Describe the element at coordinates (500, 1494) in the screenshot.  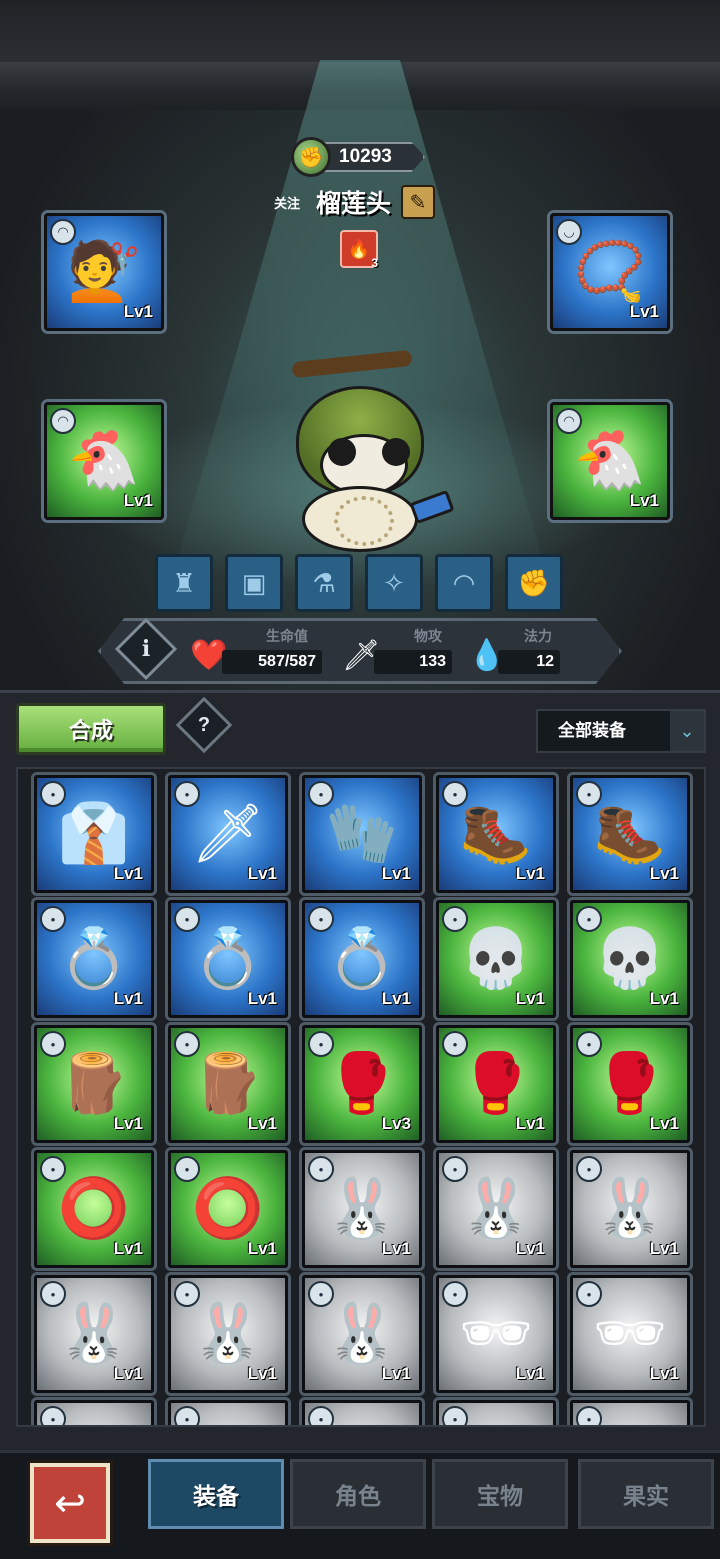
I see `tab-treasure: 宝物` at that location.